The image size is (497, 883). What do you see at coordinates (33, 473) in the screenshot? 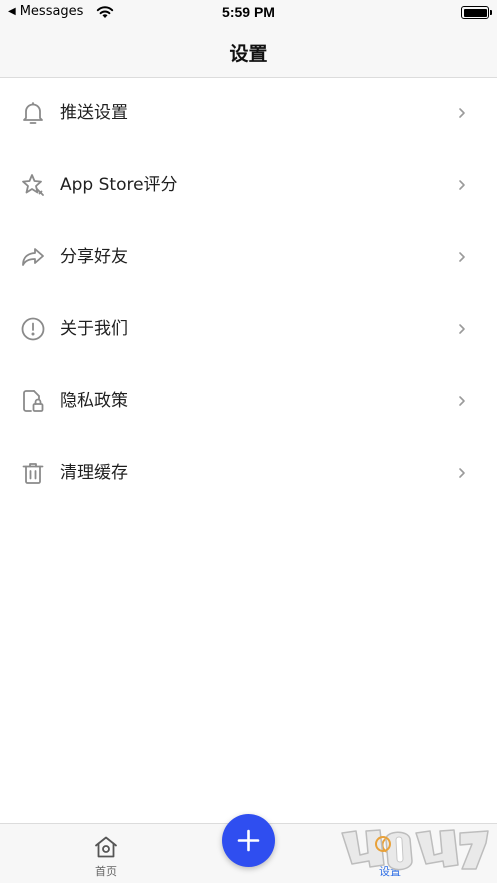
I see `trash-icon` at bounding box center [33, 473].